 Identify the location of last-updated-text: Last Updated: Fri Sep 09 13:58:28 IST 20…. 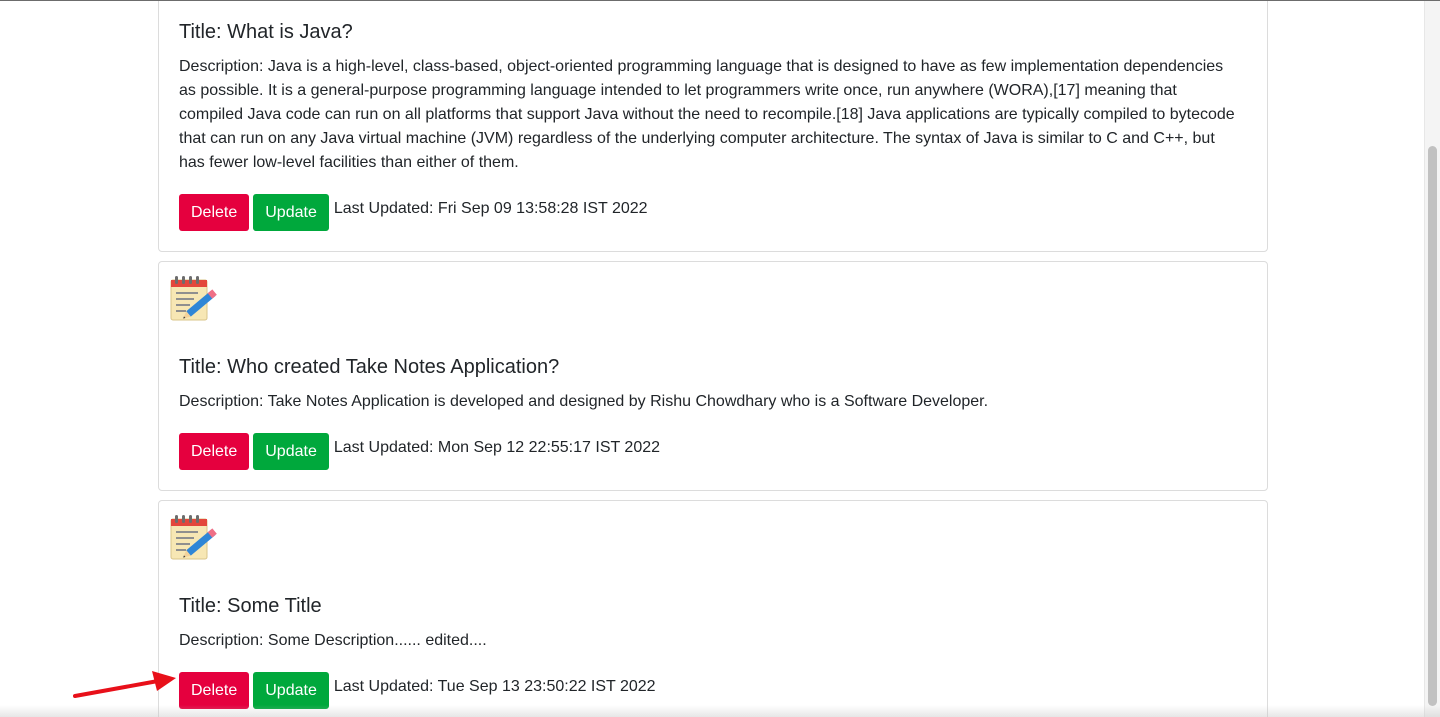
(490, 208).